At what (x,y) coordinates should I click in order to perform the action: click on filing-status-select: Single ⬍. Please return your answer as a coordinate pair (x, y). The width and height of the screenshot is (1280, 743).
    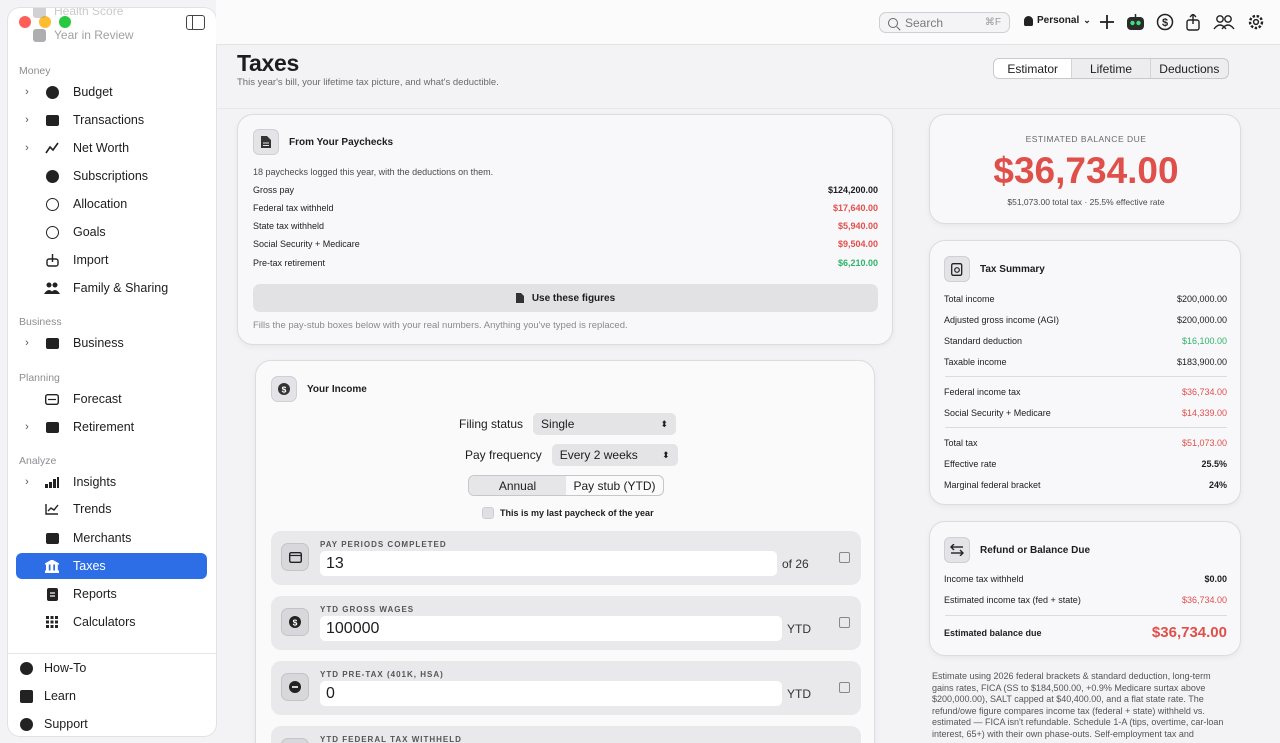
    Looking at the image, I should click on (605, 424).